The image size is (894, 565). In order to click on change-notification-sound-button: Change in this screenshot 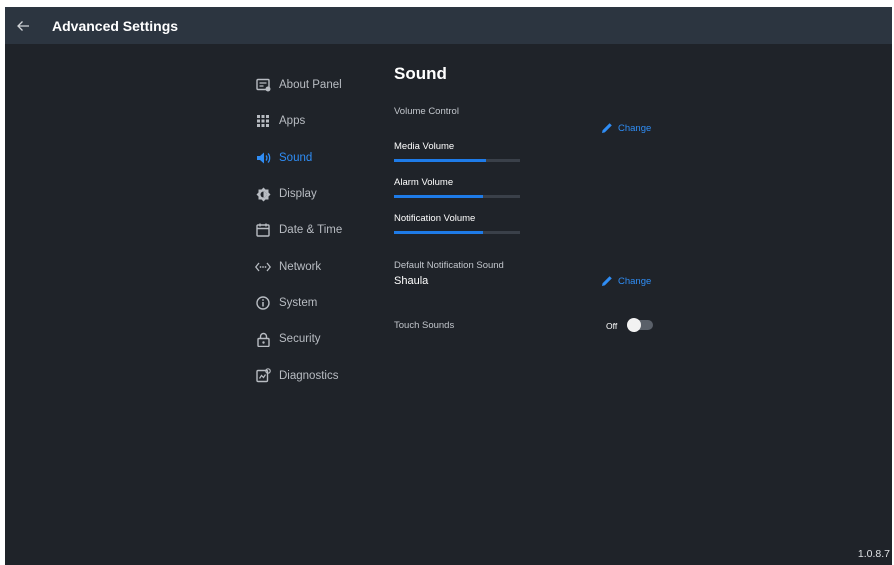, I will do `click(626, 281)`.